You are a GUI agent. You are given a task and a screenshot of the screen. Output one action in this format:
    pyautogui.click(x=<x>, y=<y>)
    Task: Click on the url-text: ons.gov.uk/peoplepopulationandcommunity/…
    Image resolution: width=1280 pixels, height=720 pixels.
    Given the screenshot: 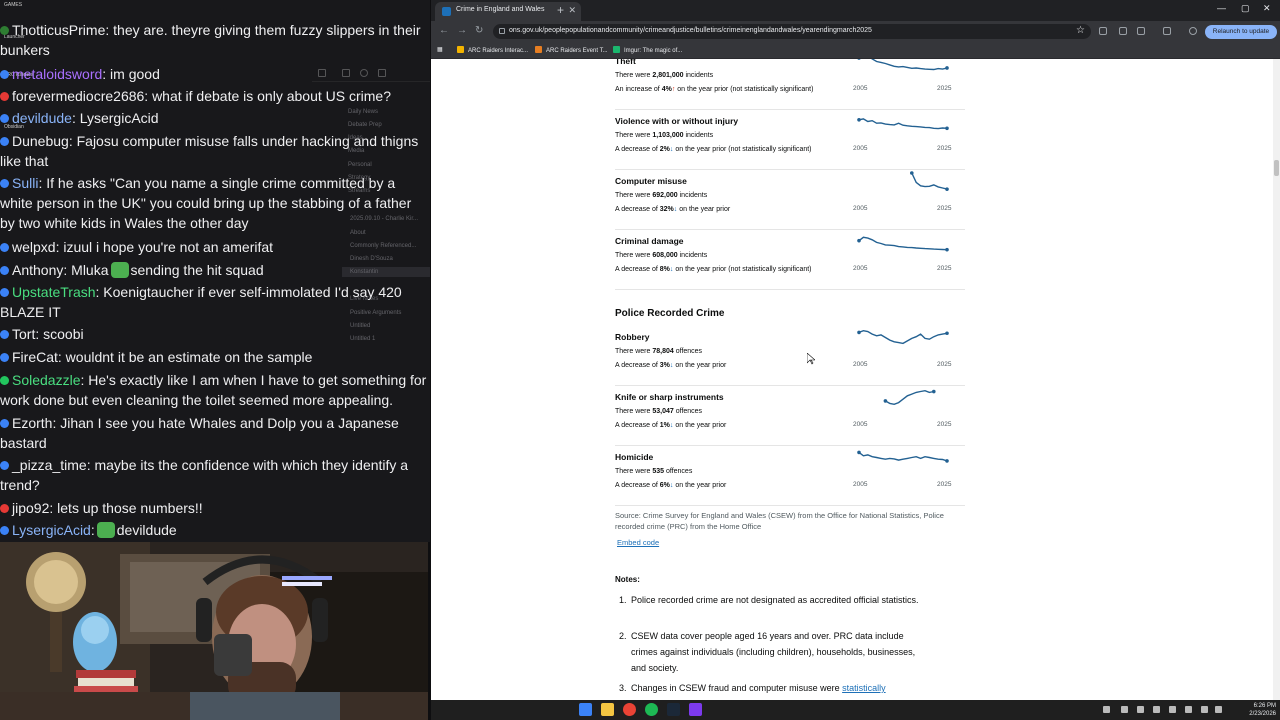 What is the action you would take?
    pyautogui.click(x=690, y=30)
    